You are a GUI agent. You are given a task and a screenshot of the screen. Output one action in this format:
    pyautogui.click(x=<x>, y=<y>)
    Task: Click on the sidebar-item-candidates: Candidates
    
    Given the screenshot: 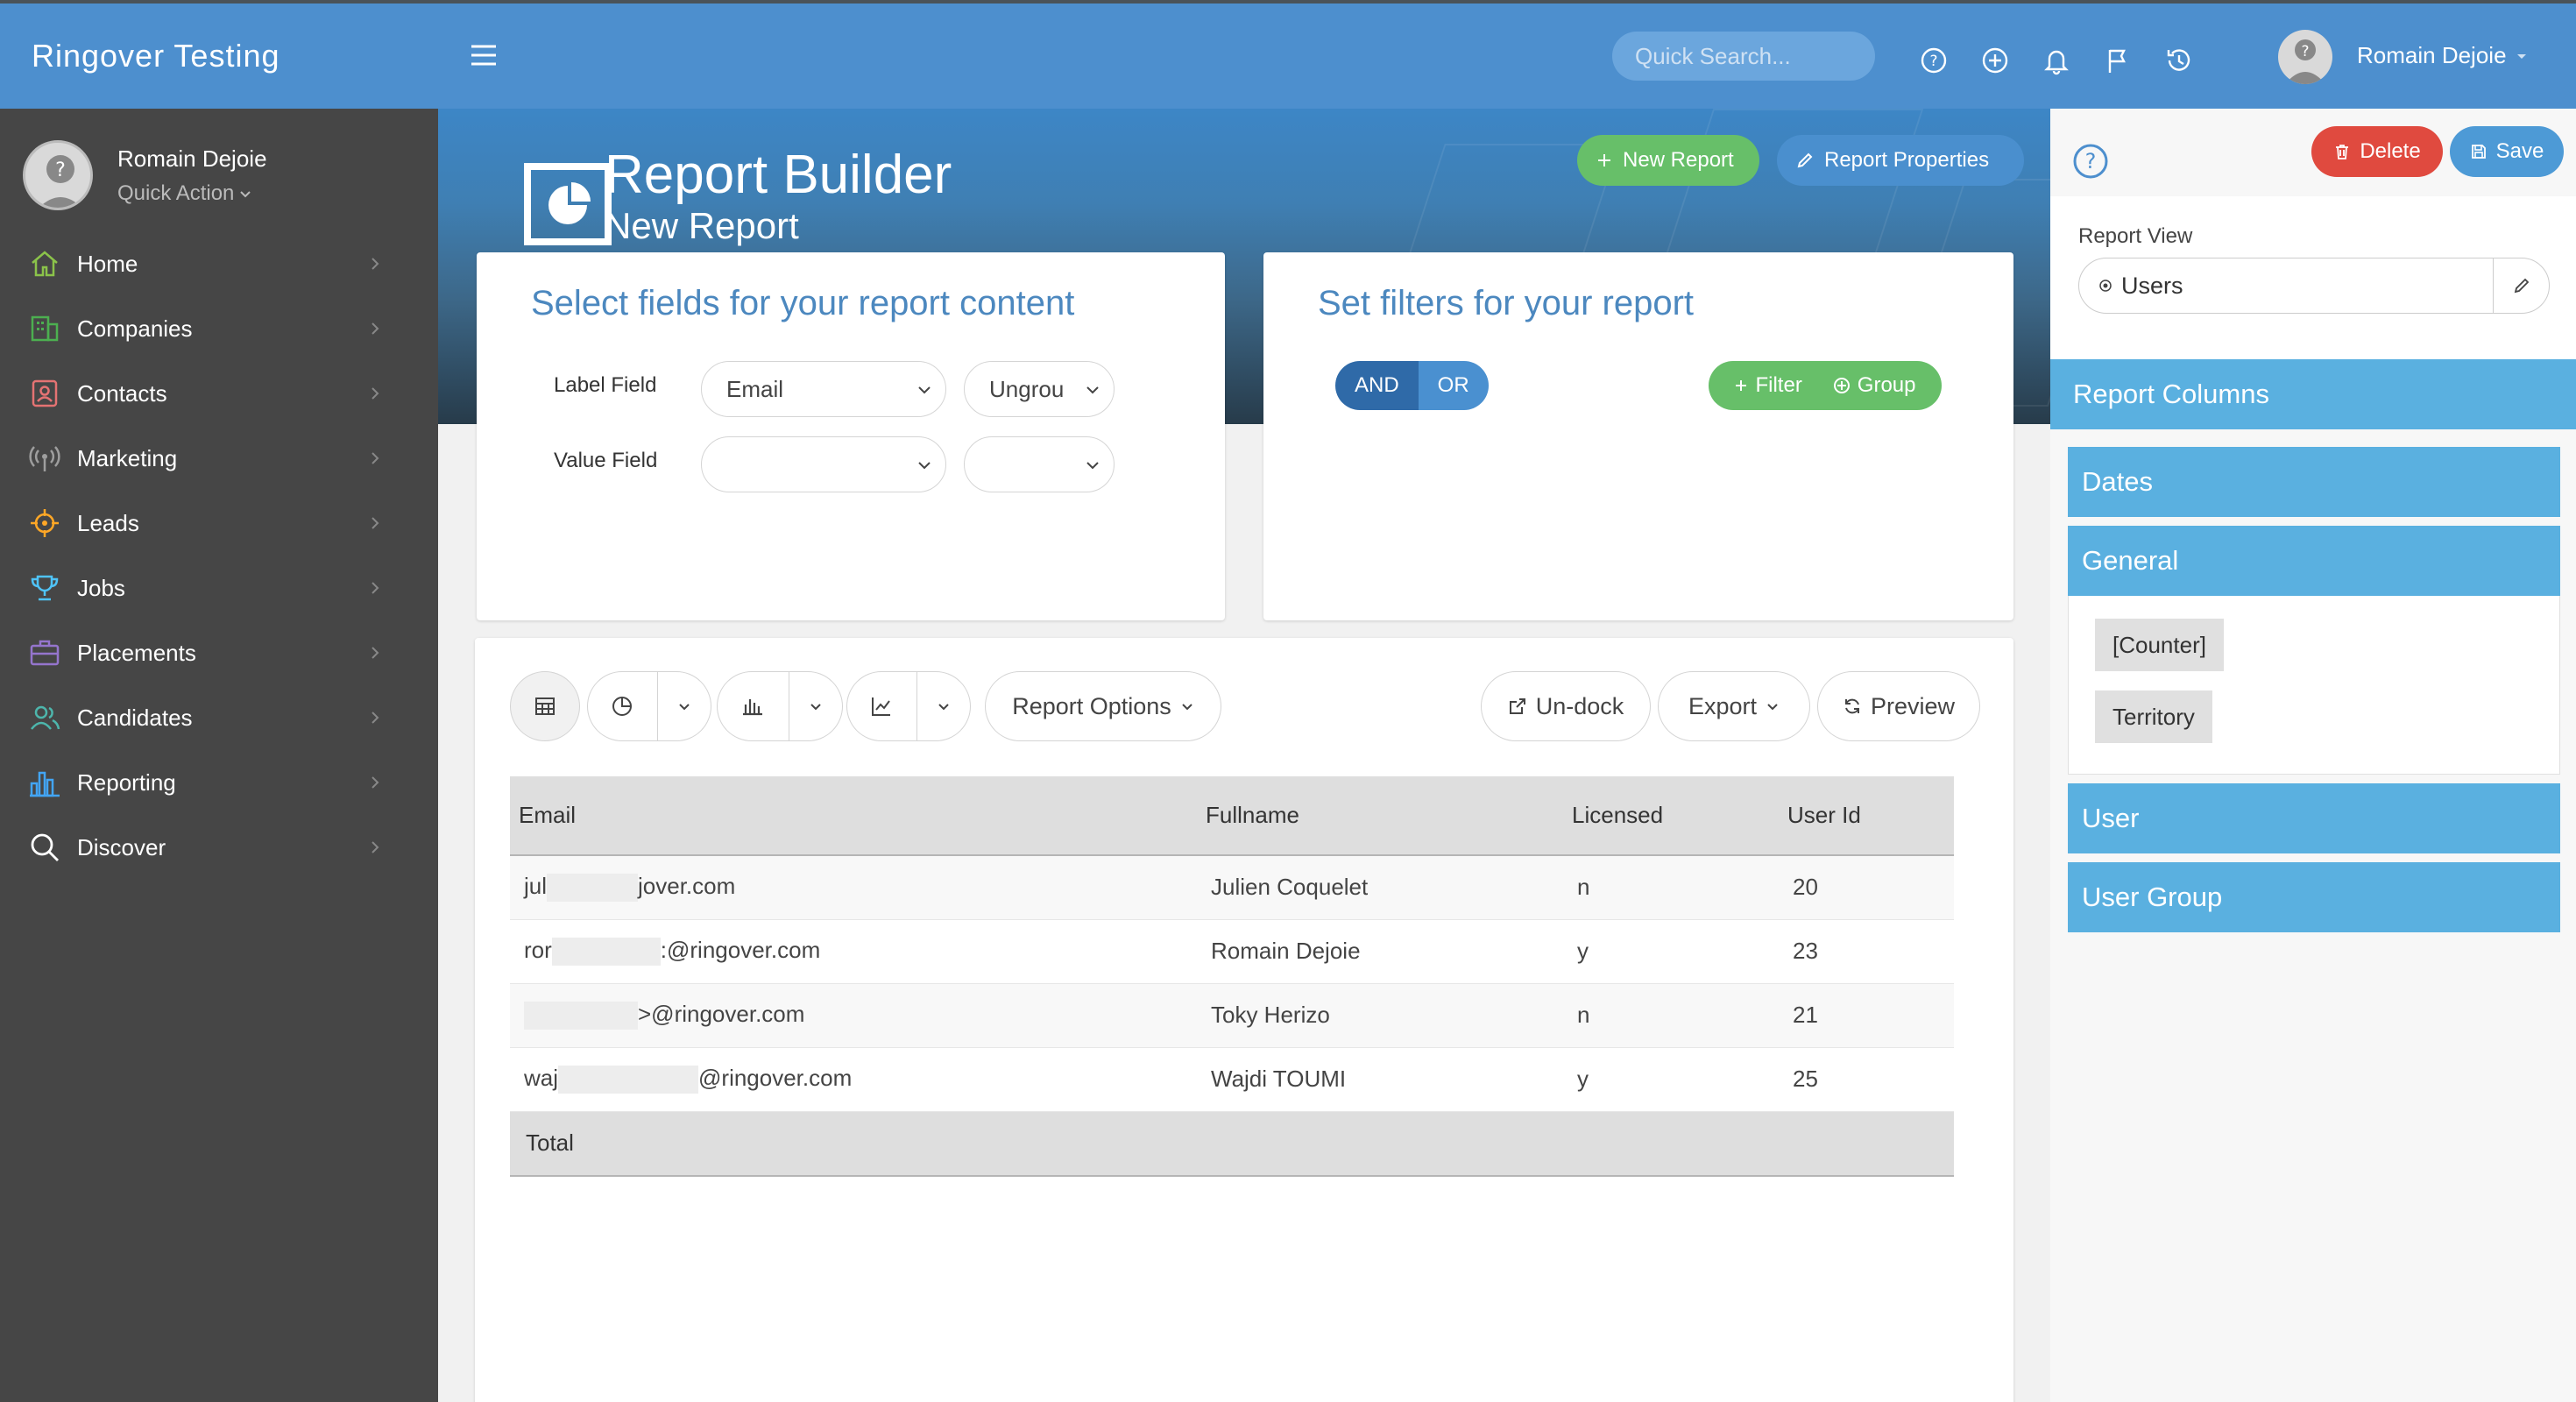 What is the action you would take?
    pyautogui.click(x=219, y=717)
    